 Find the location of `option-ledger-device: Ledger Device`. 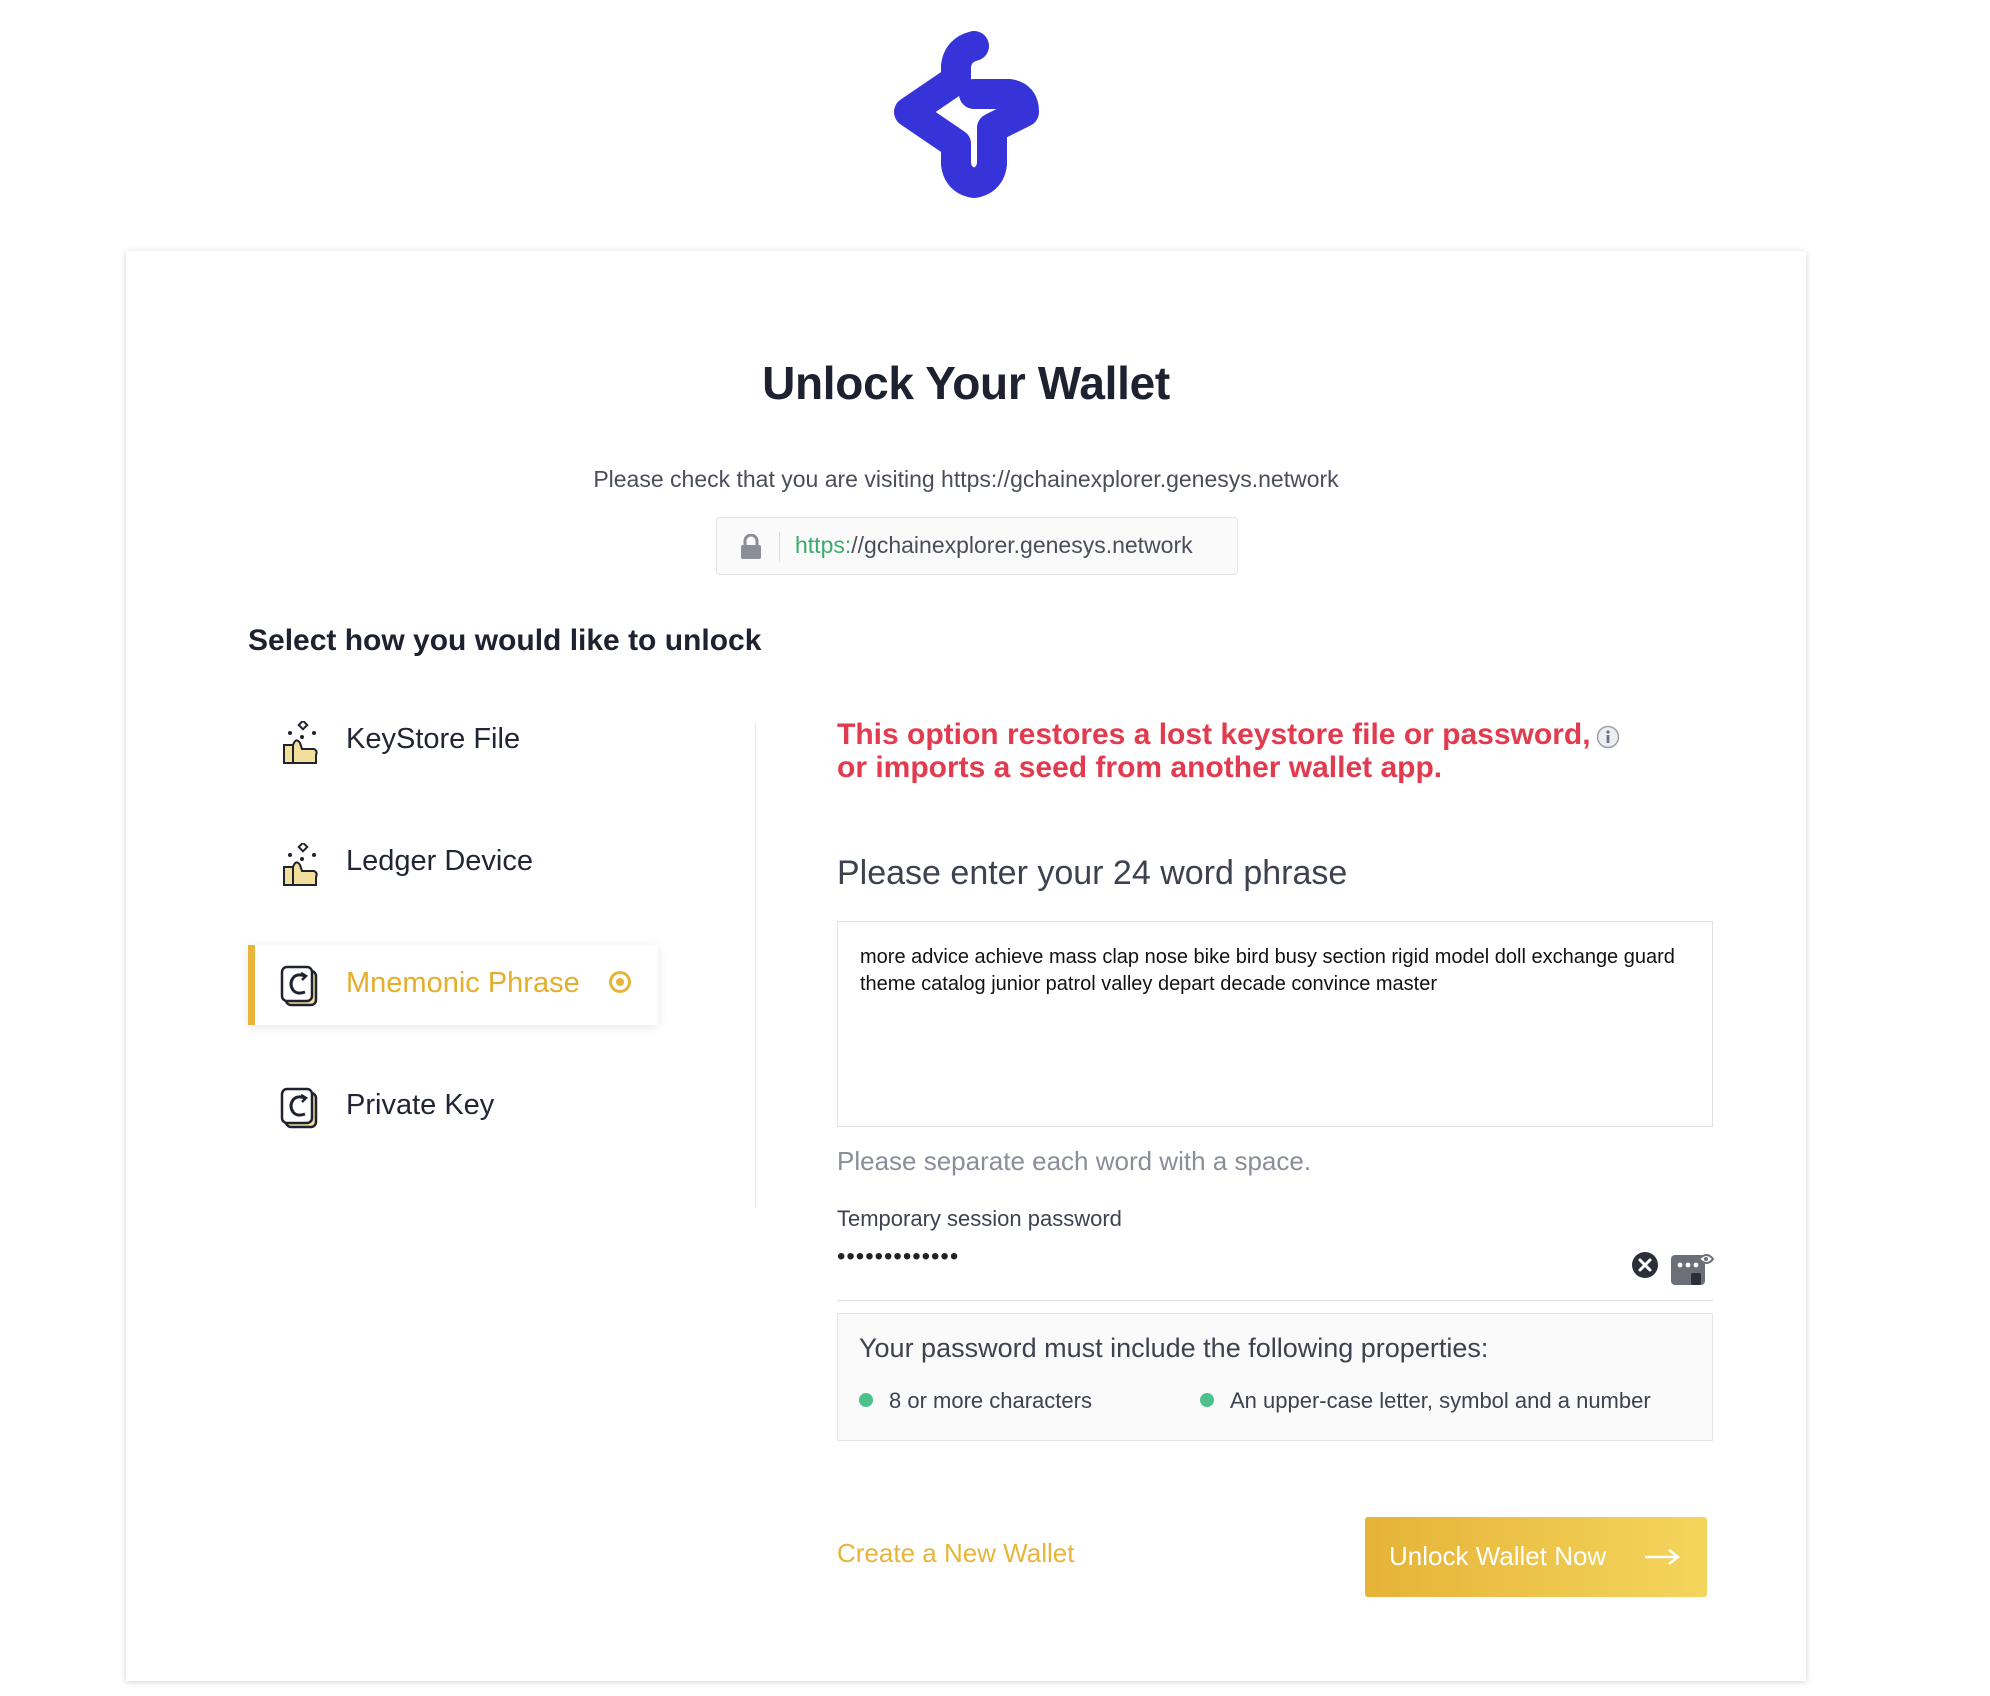

option-ledger-device: Ledger Device is located at coordinates (453, 863).